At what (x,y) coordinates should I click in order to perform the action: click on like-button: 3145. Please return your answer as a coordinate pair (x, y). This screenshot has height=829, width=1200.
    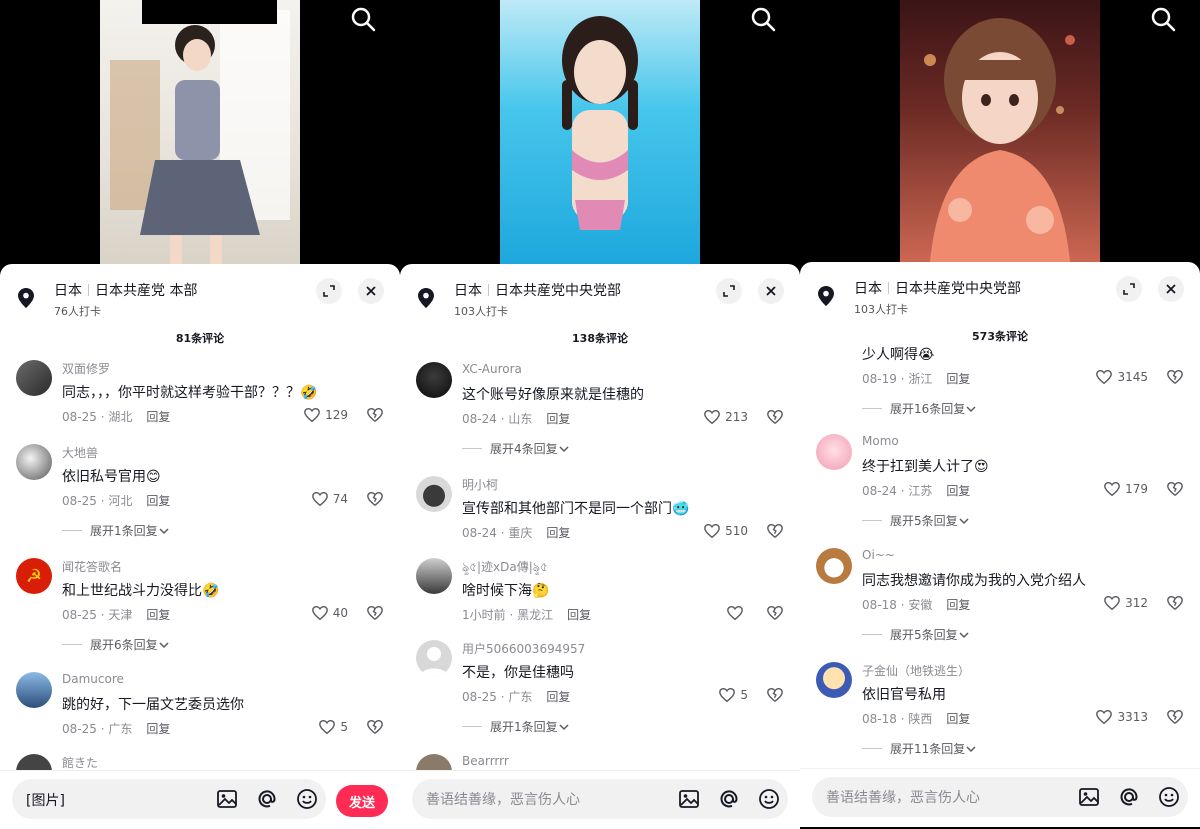
    Looking at the image, I should click on (1121, 377).